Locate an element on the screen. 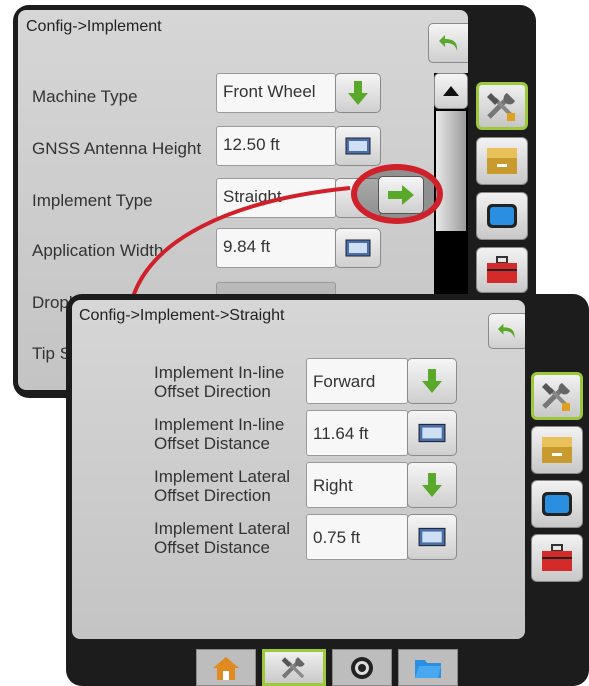 The width and height of the screenshot is (589, 686). row-label: Implement Type is located at coordinates (92, 200).